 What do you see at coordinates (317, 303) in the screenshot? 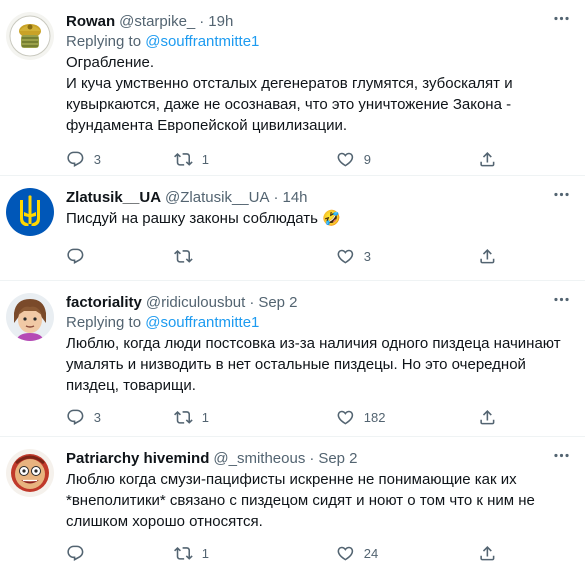
I see `tweet-header: factoriality @ridiculousbut · Sep 2` at bounding box center [317, 303].